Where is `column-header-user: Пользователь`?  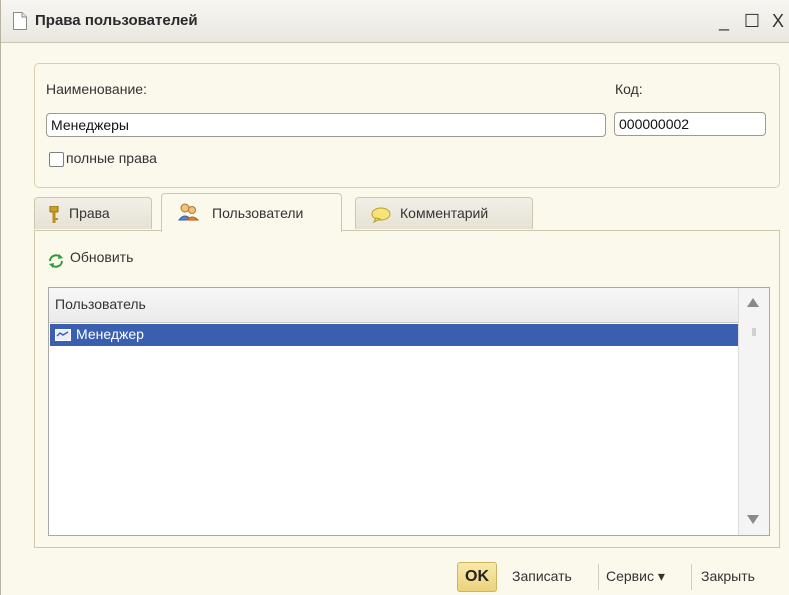 column-header-user: Пользователь is located at coordinates (100, 304).